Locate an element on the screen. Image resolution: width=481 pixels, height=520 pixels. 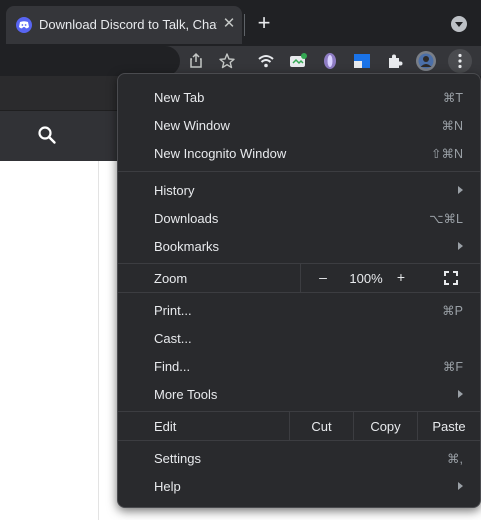
purple-gem-extension-icon is located at coordinates (330, 61).